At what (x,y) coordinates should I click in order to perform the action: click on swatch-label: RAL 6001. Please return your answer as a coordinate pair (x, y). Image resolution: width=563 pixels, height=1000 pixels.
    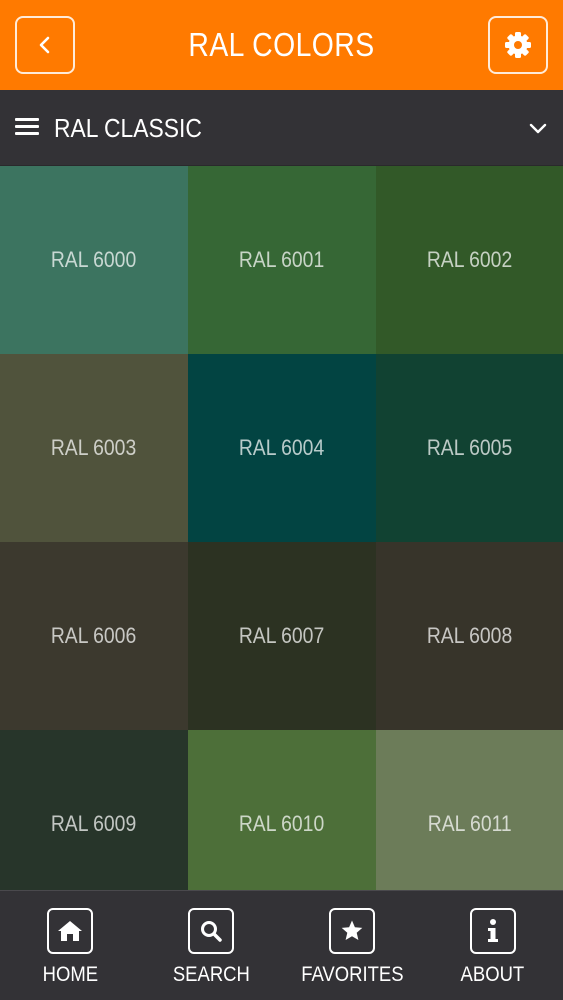
    Looking at the image, I should click on (282, 259).